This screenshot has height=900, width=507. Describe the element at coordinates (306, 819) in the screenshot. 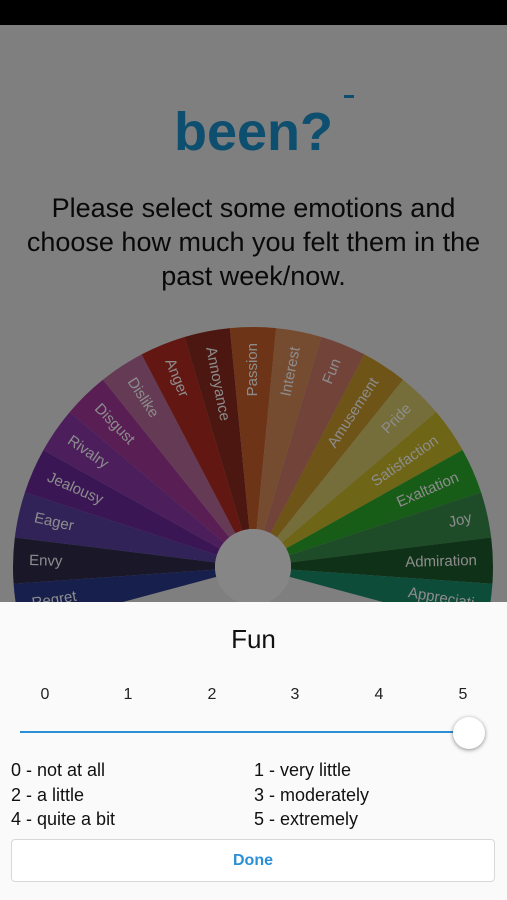

I see `legend-item-5: 5 - extremely` at that location.